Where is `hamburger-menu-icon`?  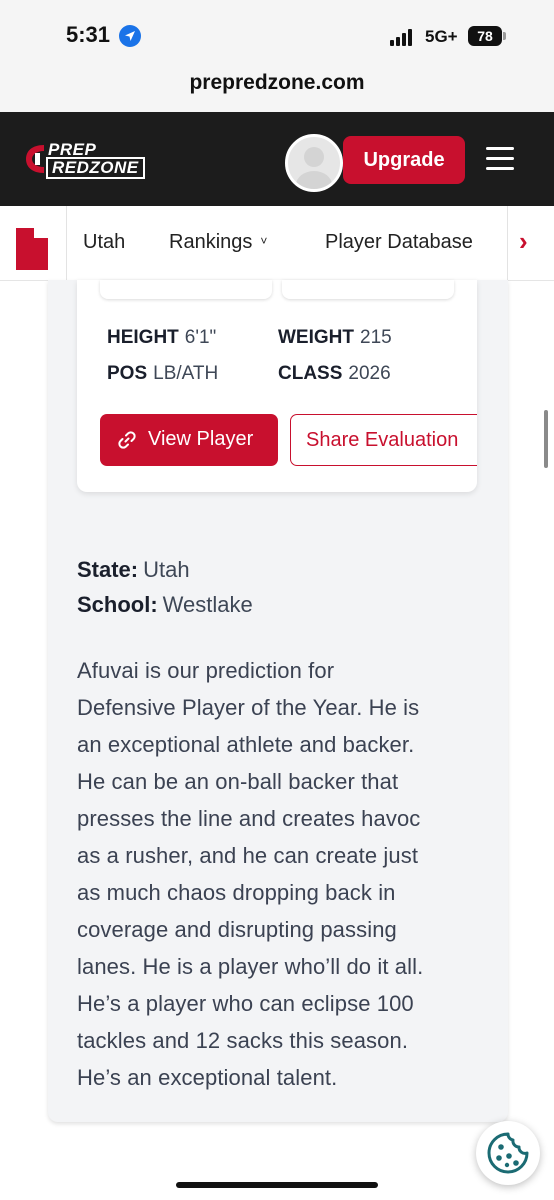 hamburger-menu-icon is located at coordinates (500, 159).